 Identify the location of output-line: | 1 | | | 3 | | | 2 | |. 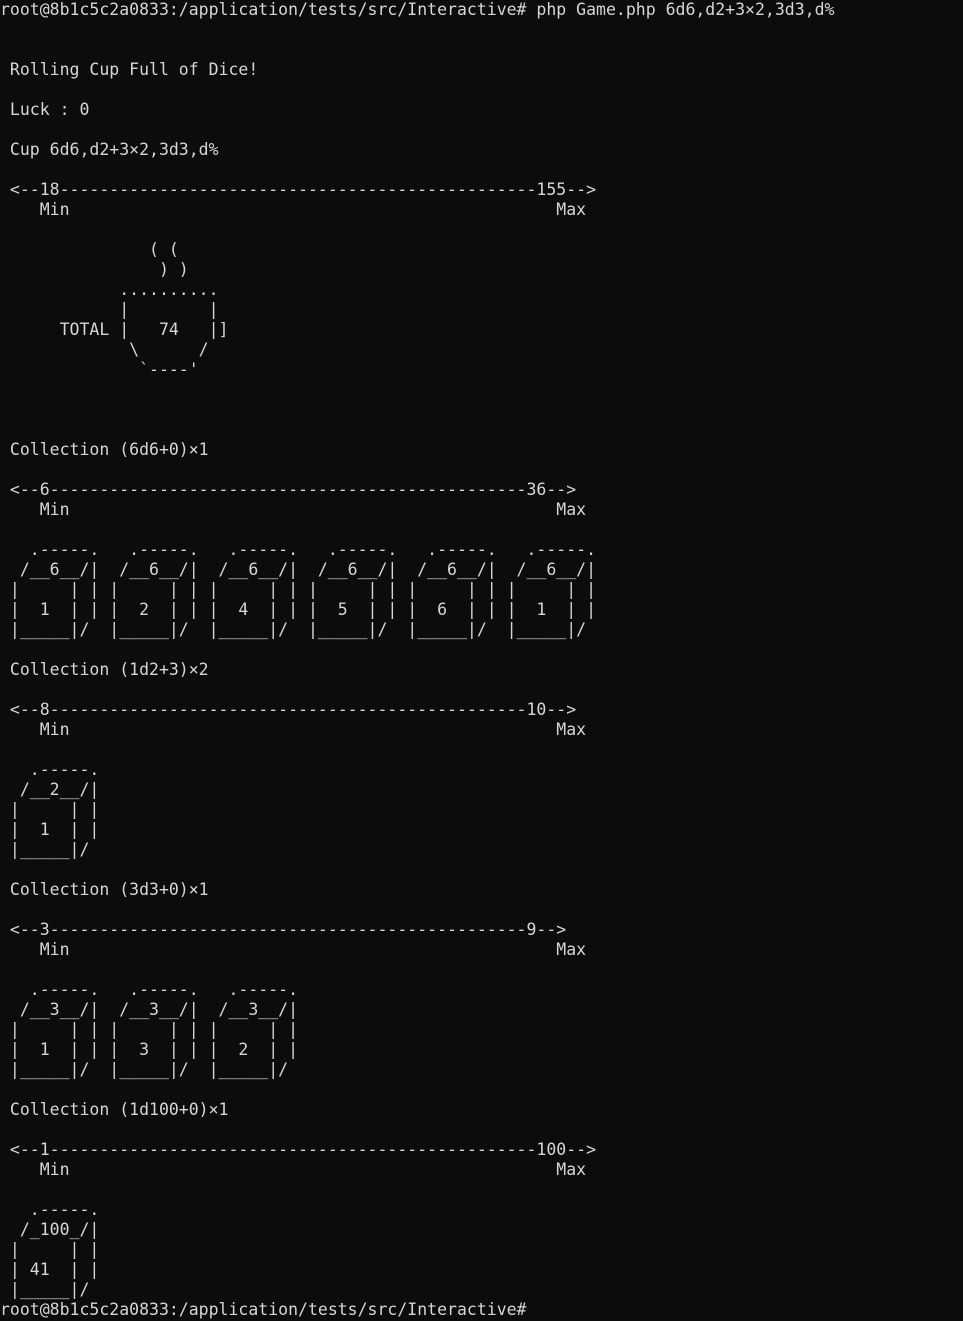
(149, 1049).